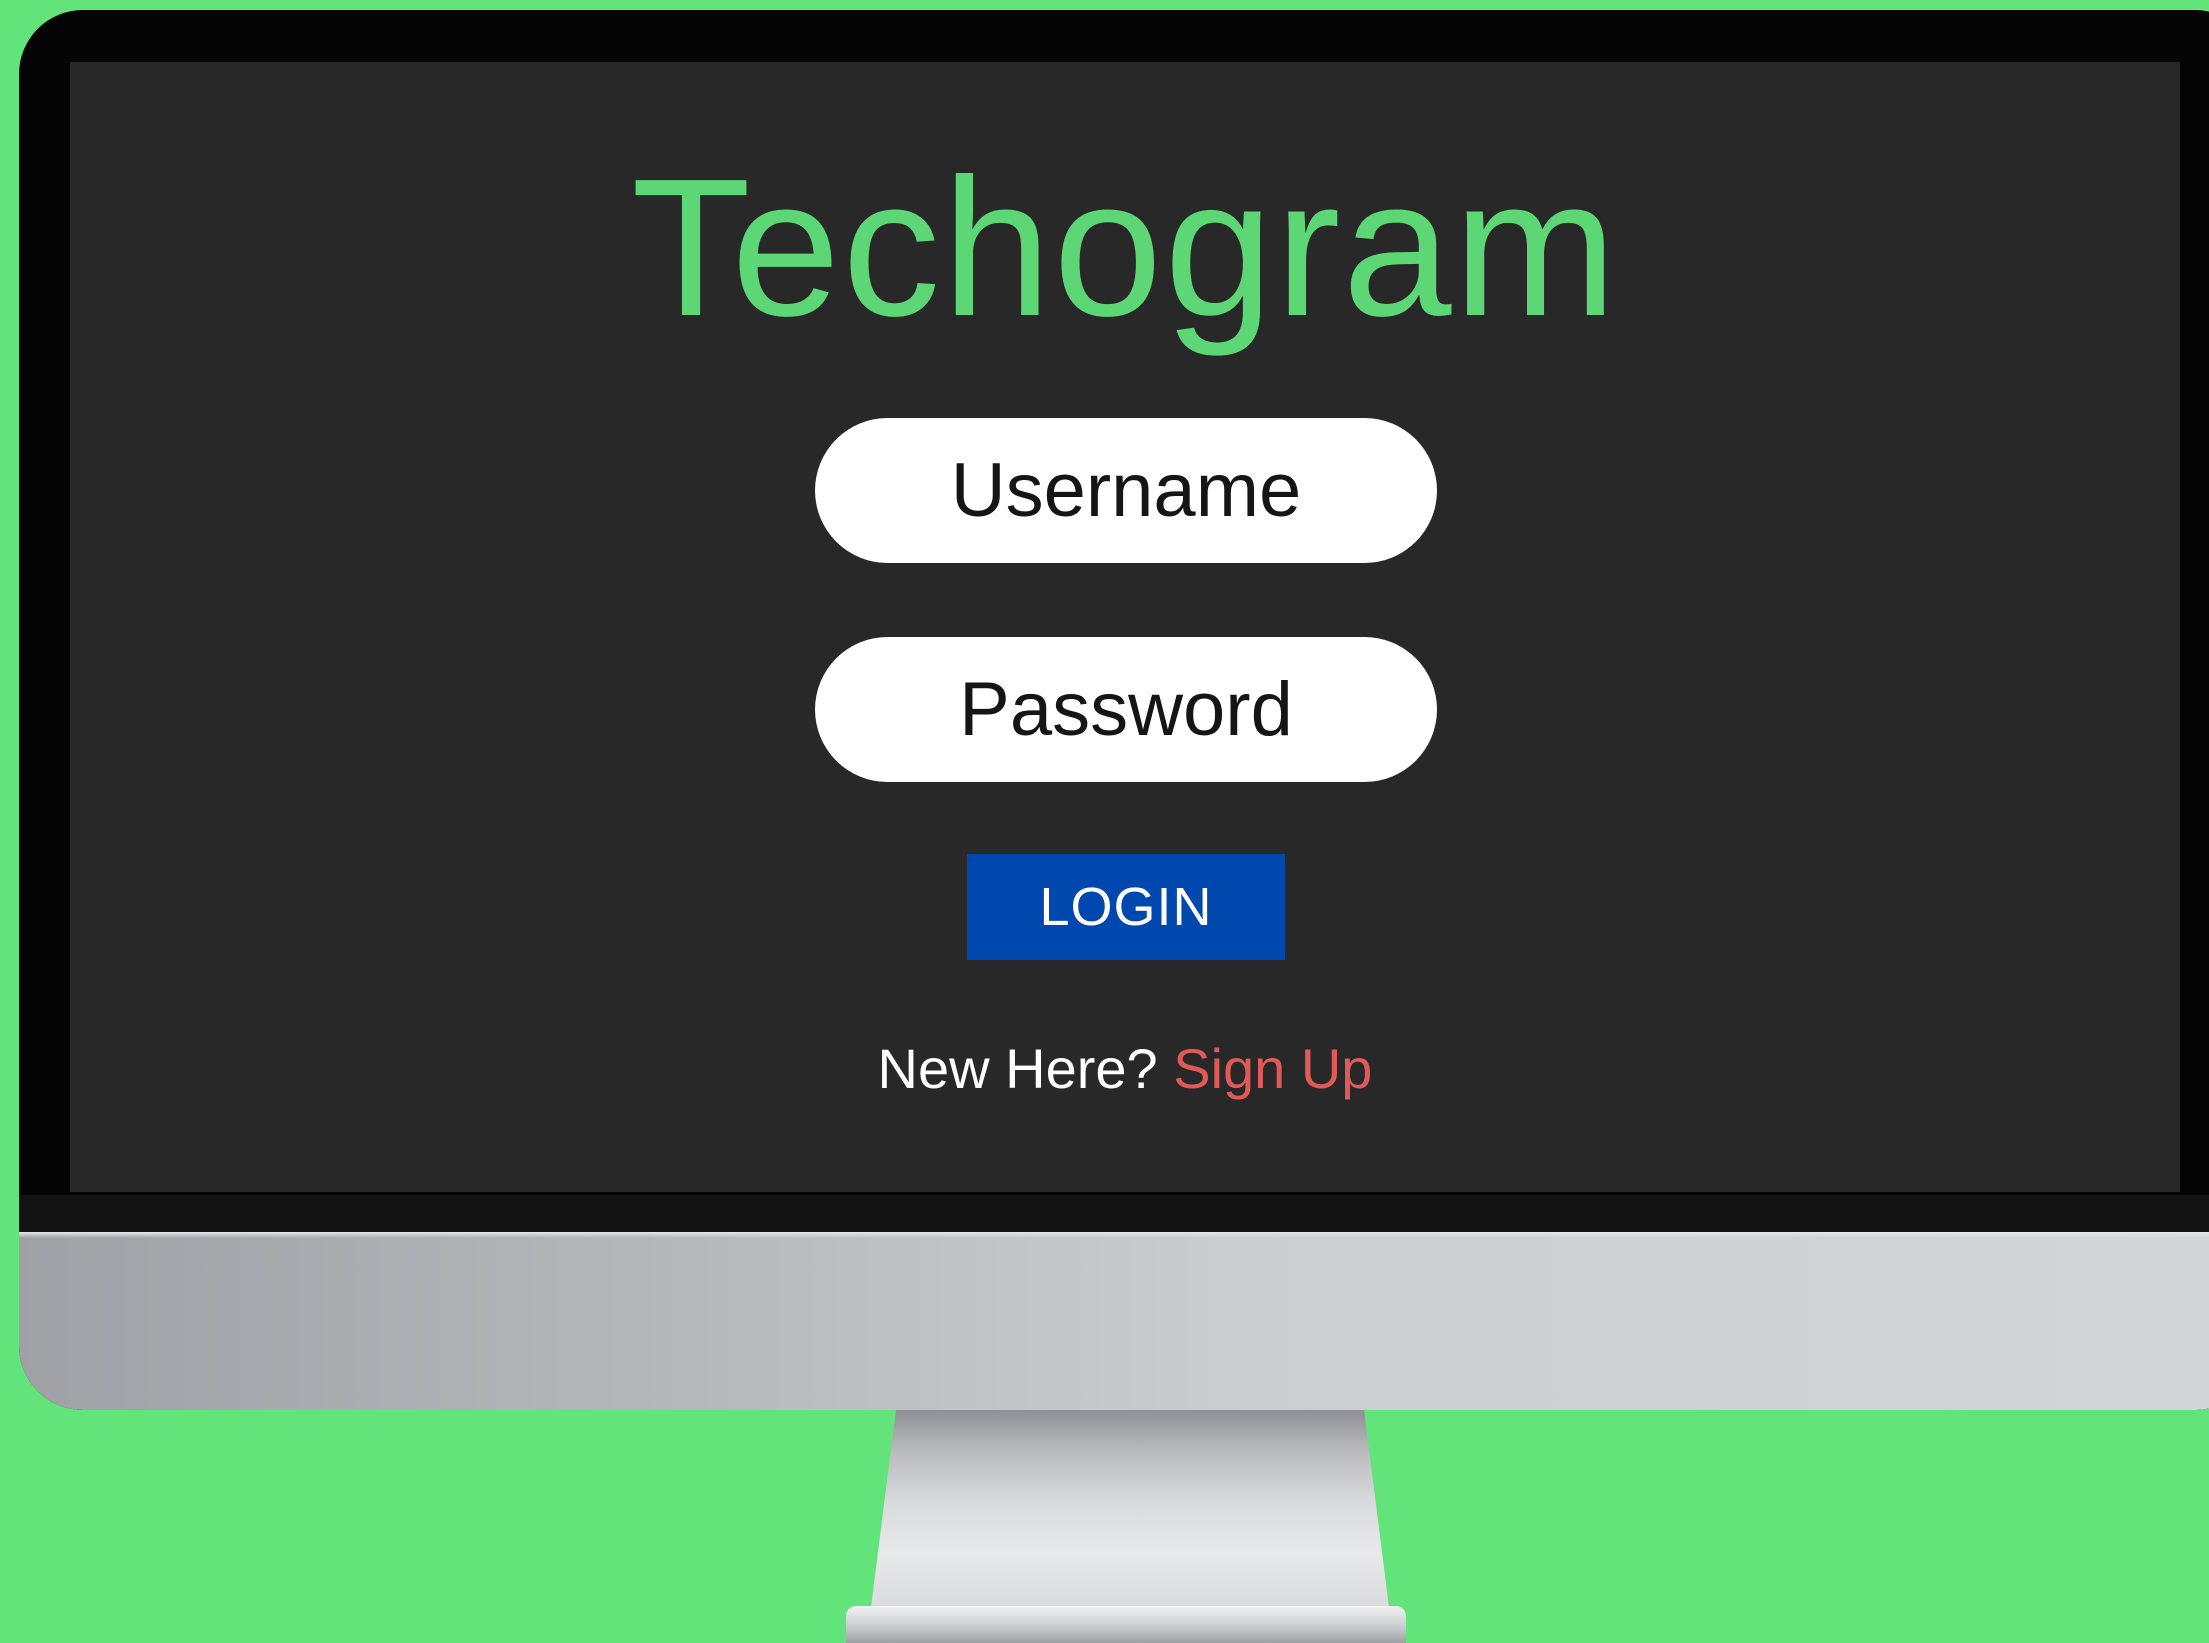 The width and height of the screenshot is (2209, 1643). What do you see at coordinates (1126, 1624) in the screenshot?
I see `stand-base` at bounding box center [1126, 1624].